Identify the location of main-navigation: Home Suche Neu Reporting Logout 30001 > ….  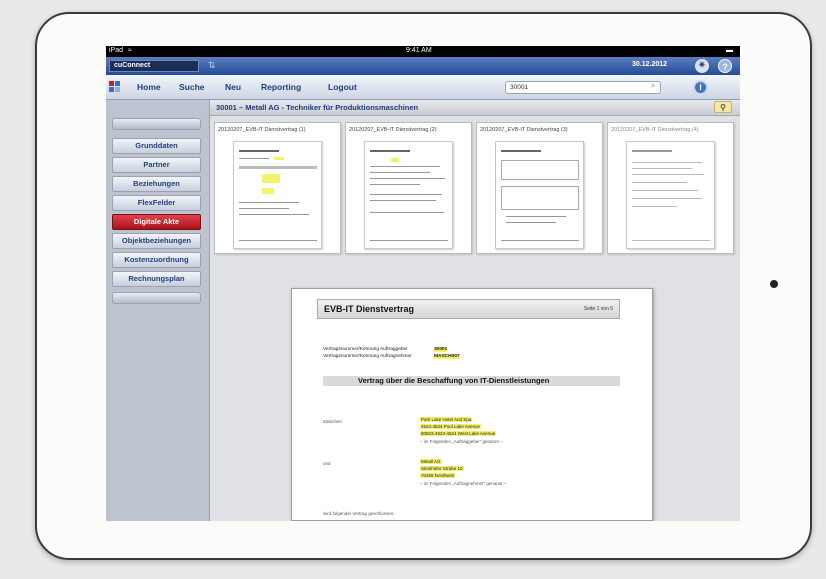
(423, 87).